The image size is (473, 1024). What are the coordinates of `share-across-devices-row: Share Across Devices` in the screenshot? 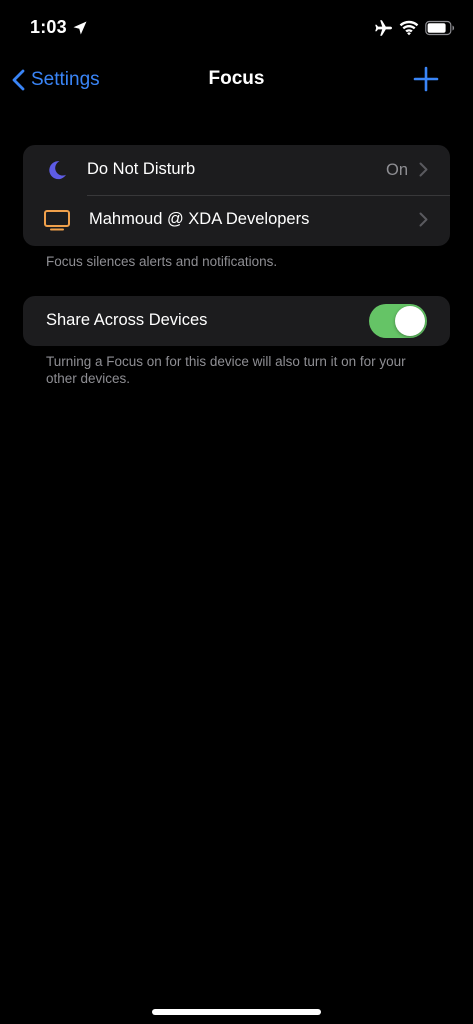 It's located at (236, 321).